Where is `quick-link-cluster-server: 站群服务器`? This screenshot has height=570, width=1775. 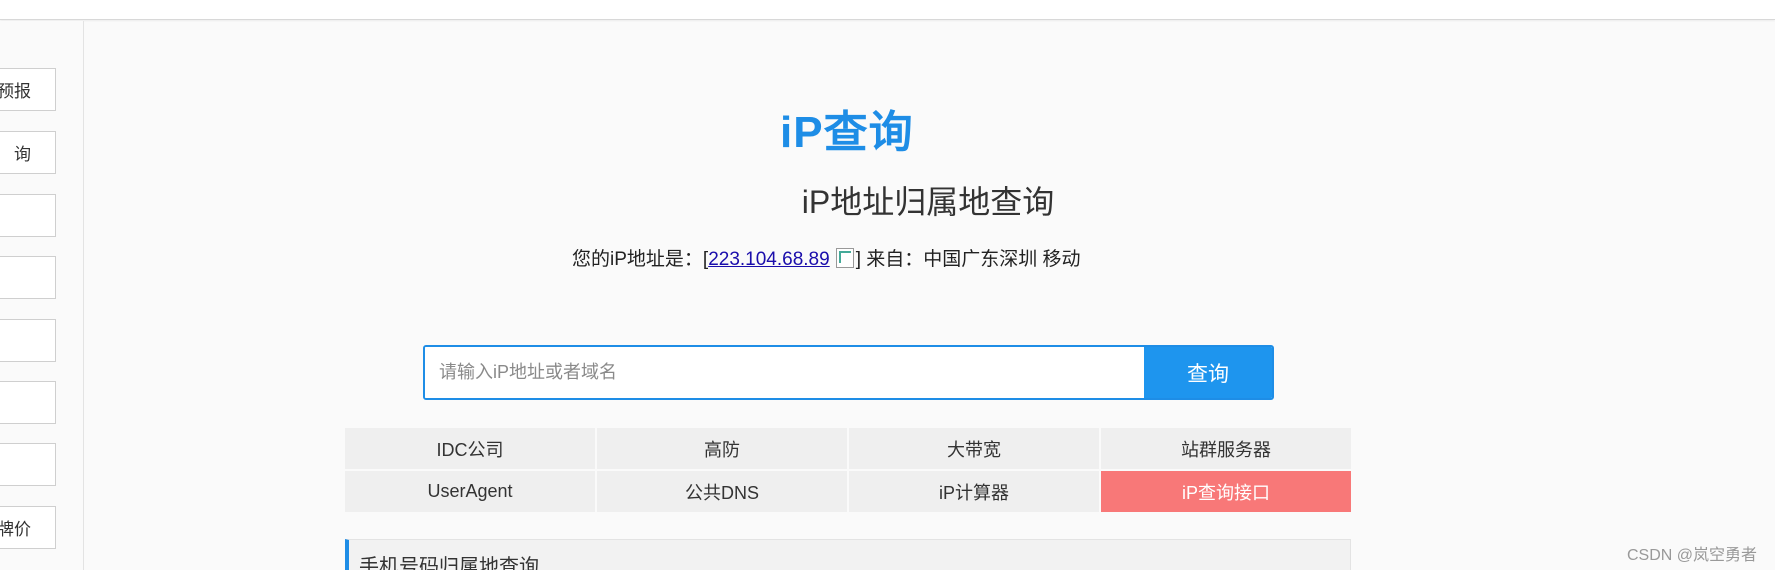 quick-link-cluster-server: 站群服务器 is located at coordinates (1226, 448).